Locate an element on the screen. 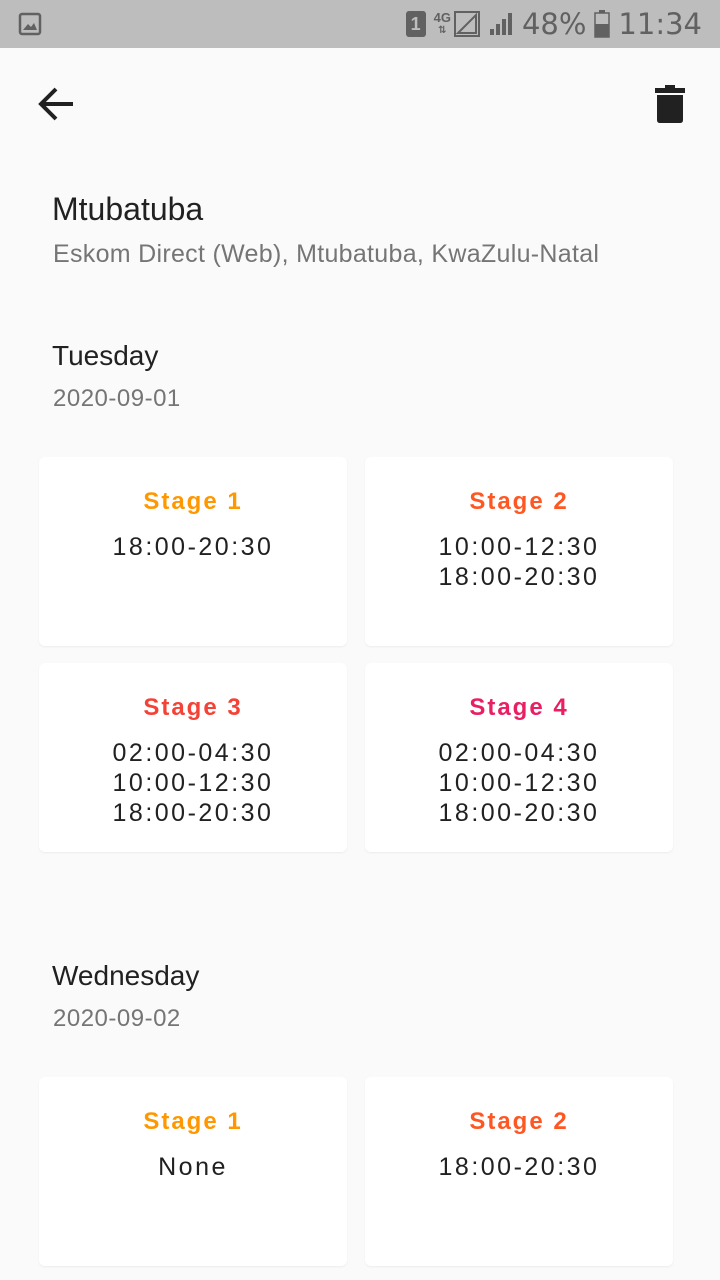 Image resolution: width=720 pixels, height=1280 pixels. time-slot: None is located at coordinates (193, 1167).